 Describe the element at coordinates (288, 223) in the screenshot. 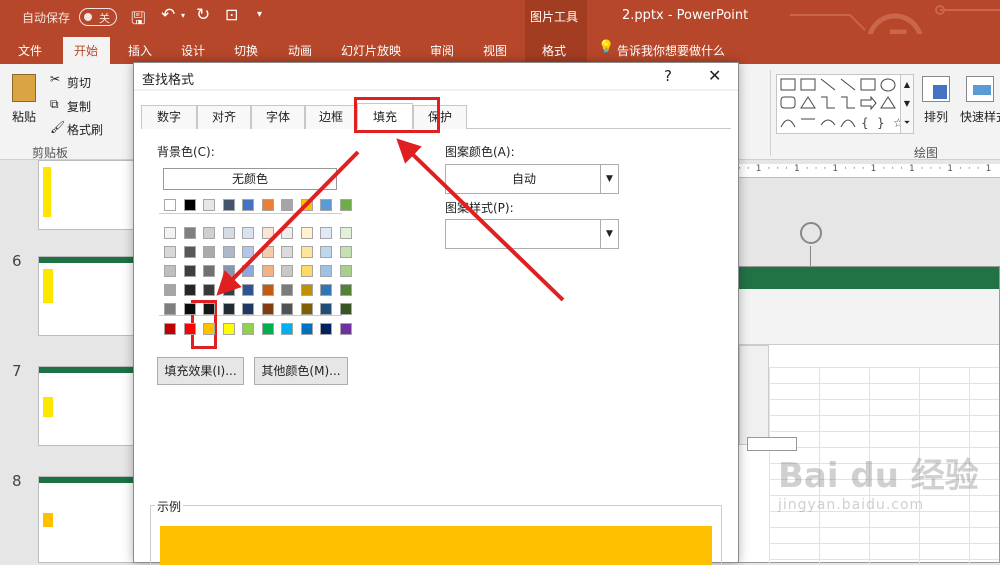

I see `arrow-to-color` at that location.